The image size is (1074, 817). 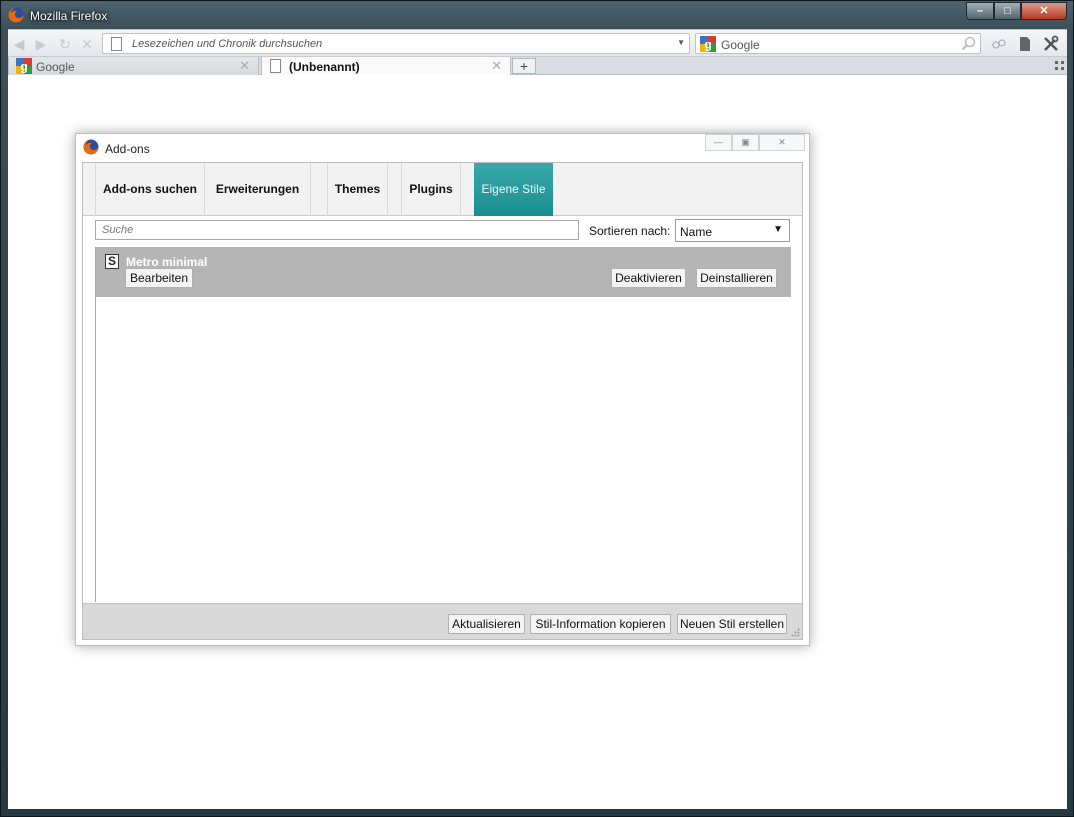 I want to click on tab-label: (Unbenannt), so click(x=324, y=67).